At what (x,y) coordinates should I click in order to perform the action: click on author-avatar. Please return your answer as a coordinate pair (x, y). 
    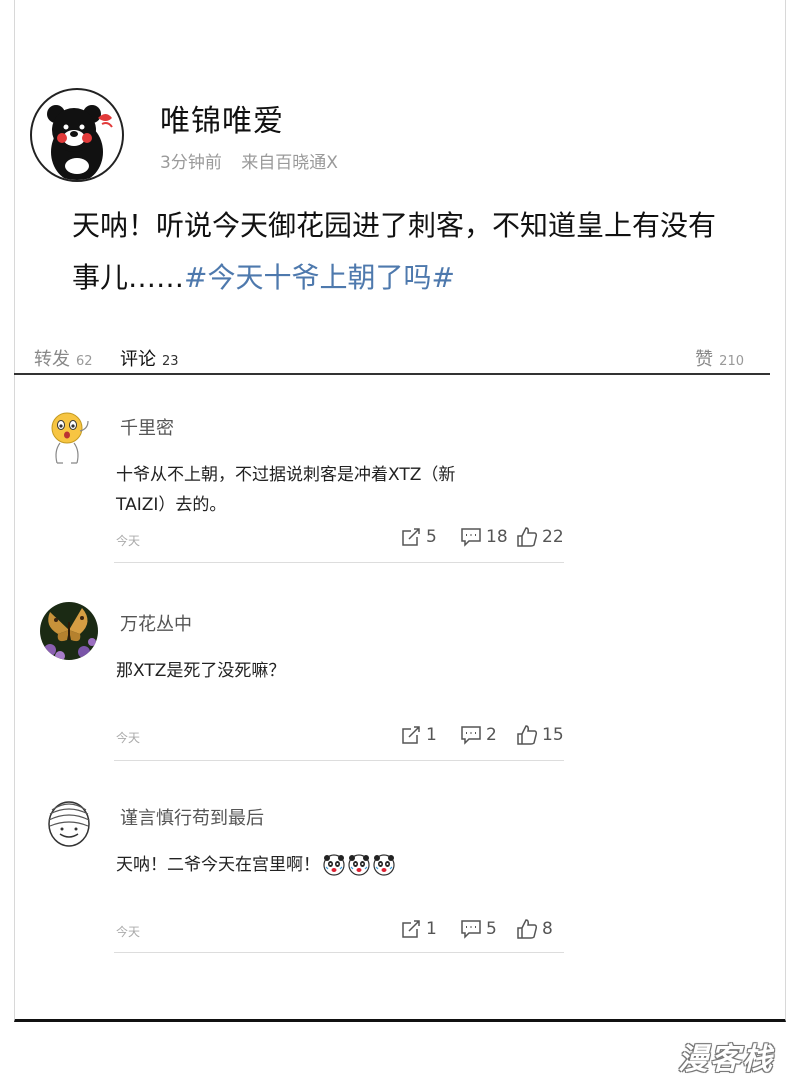
    Looking at the image, I should click on (77, 135).